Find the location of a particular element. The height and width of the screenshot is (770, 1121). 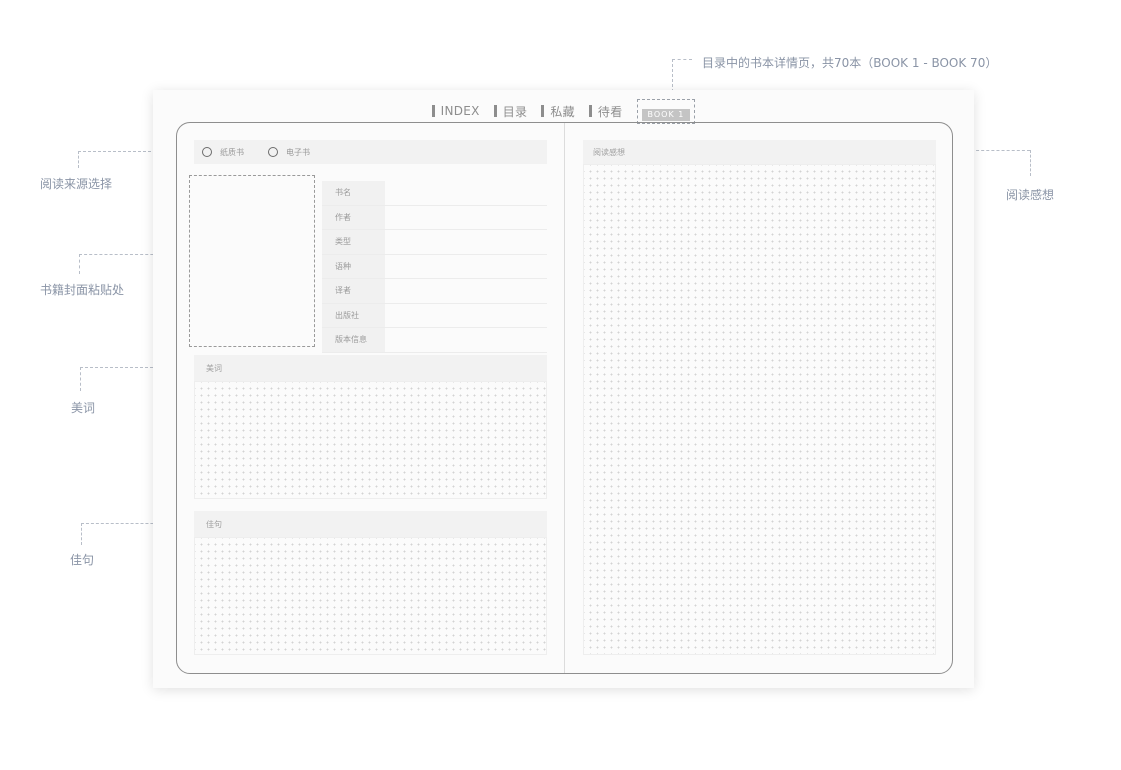

beautiful-words-header: 美词 is located at coordinates (370, 368).